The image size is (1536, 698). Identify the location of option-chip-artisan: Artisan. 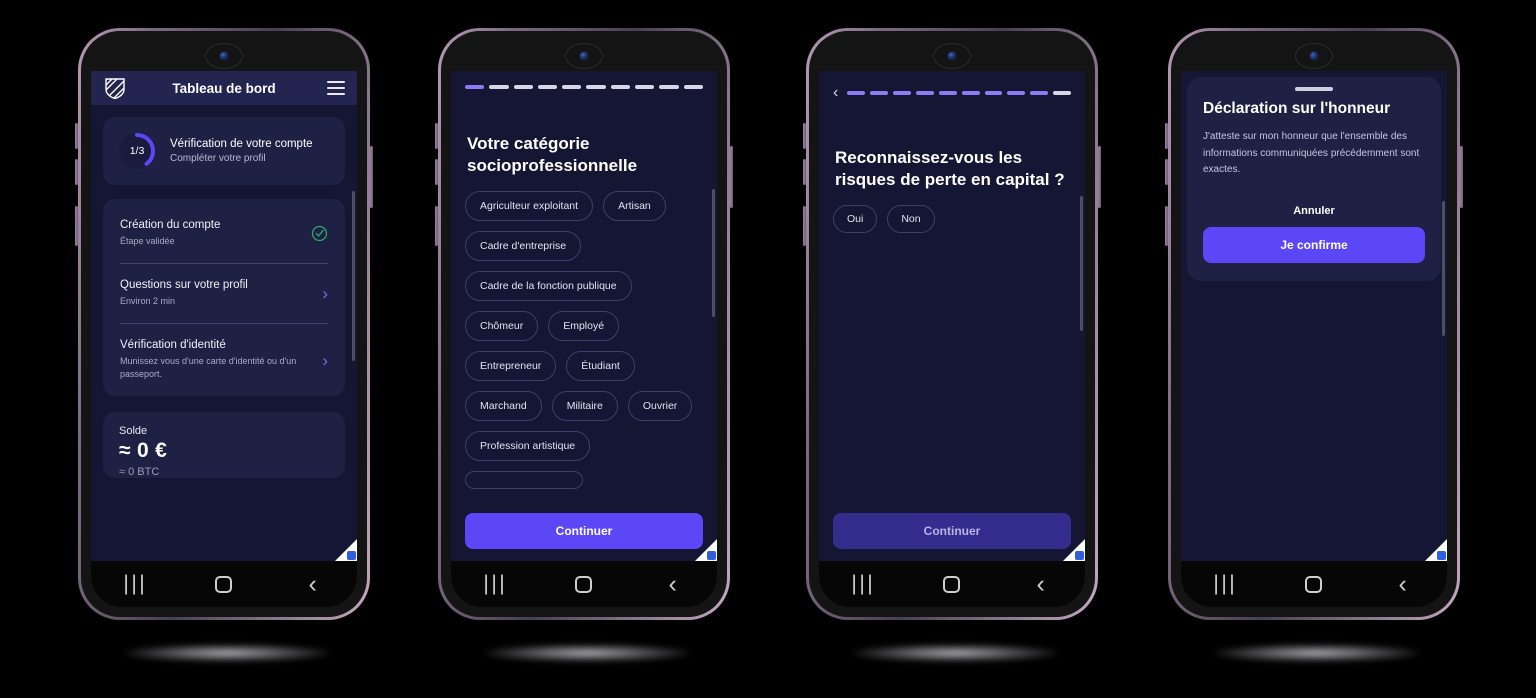
(634, 205).